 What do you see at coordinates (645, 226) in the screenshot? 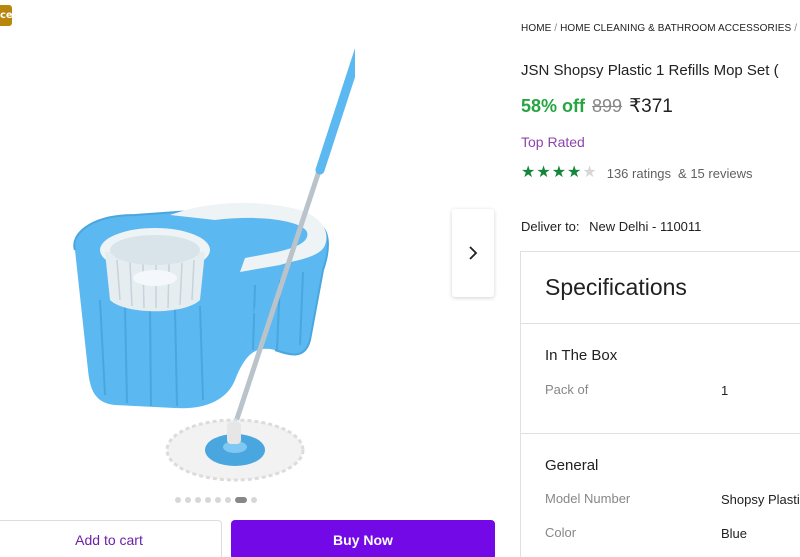
I see `delivery-location: New Delhi - 110011` at bounding box center [645, 226].